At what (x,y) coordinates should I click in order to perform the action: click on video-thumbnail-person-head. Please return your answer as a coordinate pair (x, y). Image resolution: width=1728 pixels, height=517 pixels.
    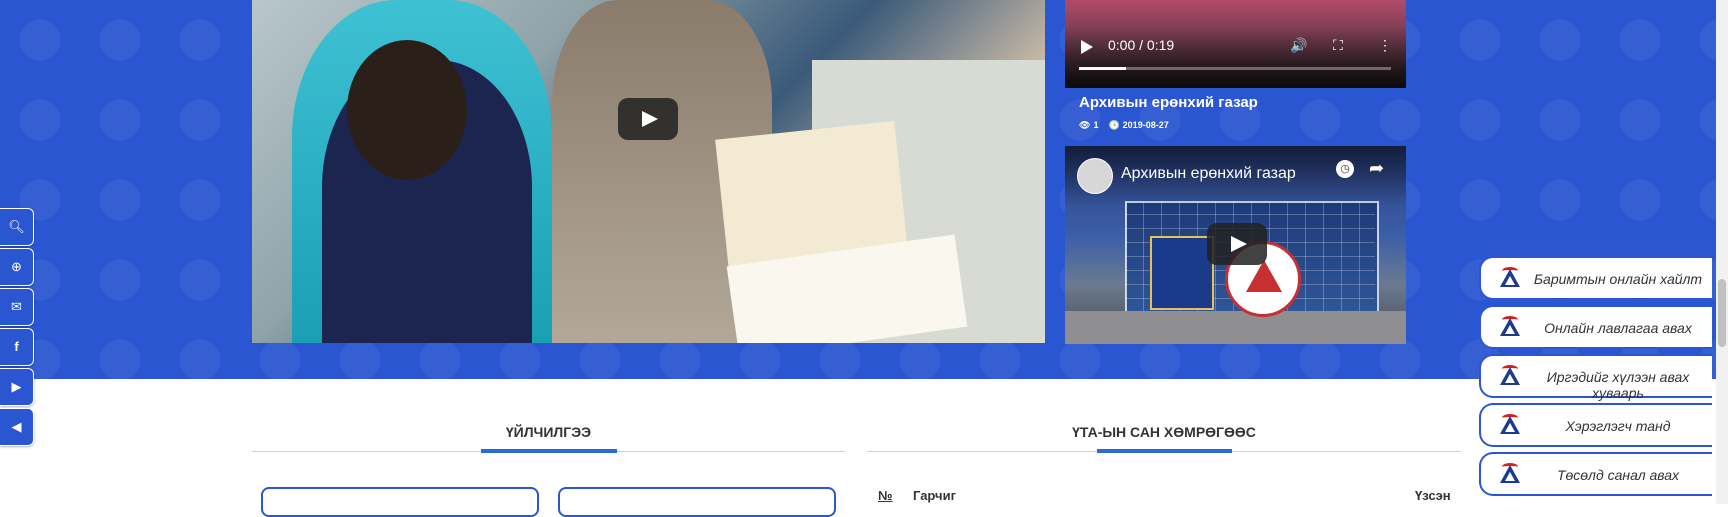
    Looking at the image, I should click on (407, 110).